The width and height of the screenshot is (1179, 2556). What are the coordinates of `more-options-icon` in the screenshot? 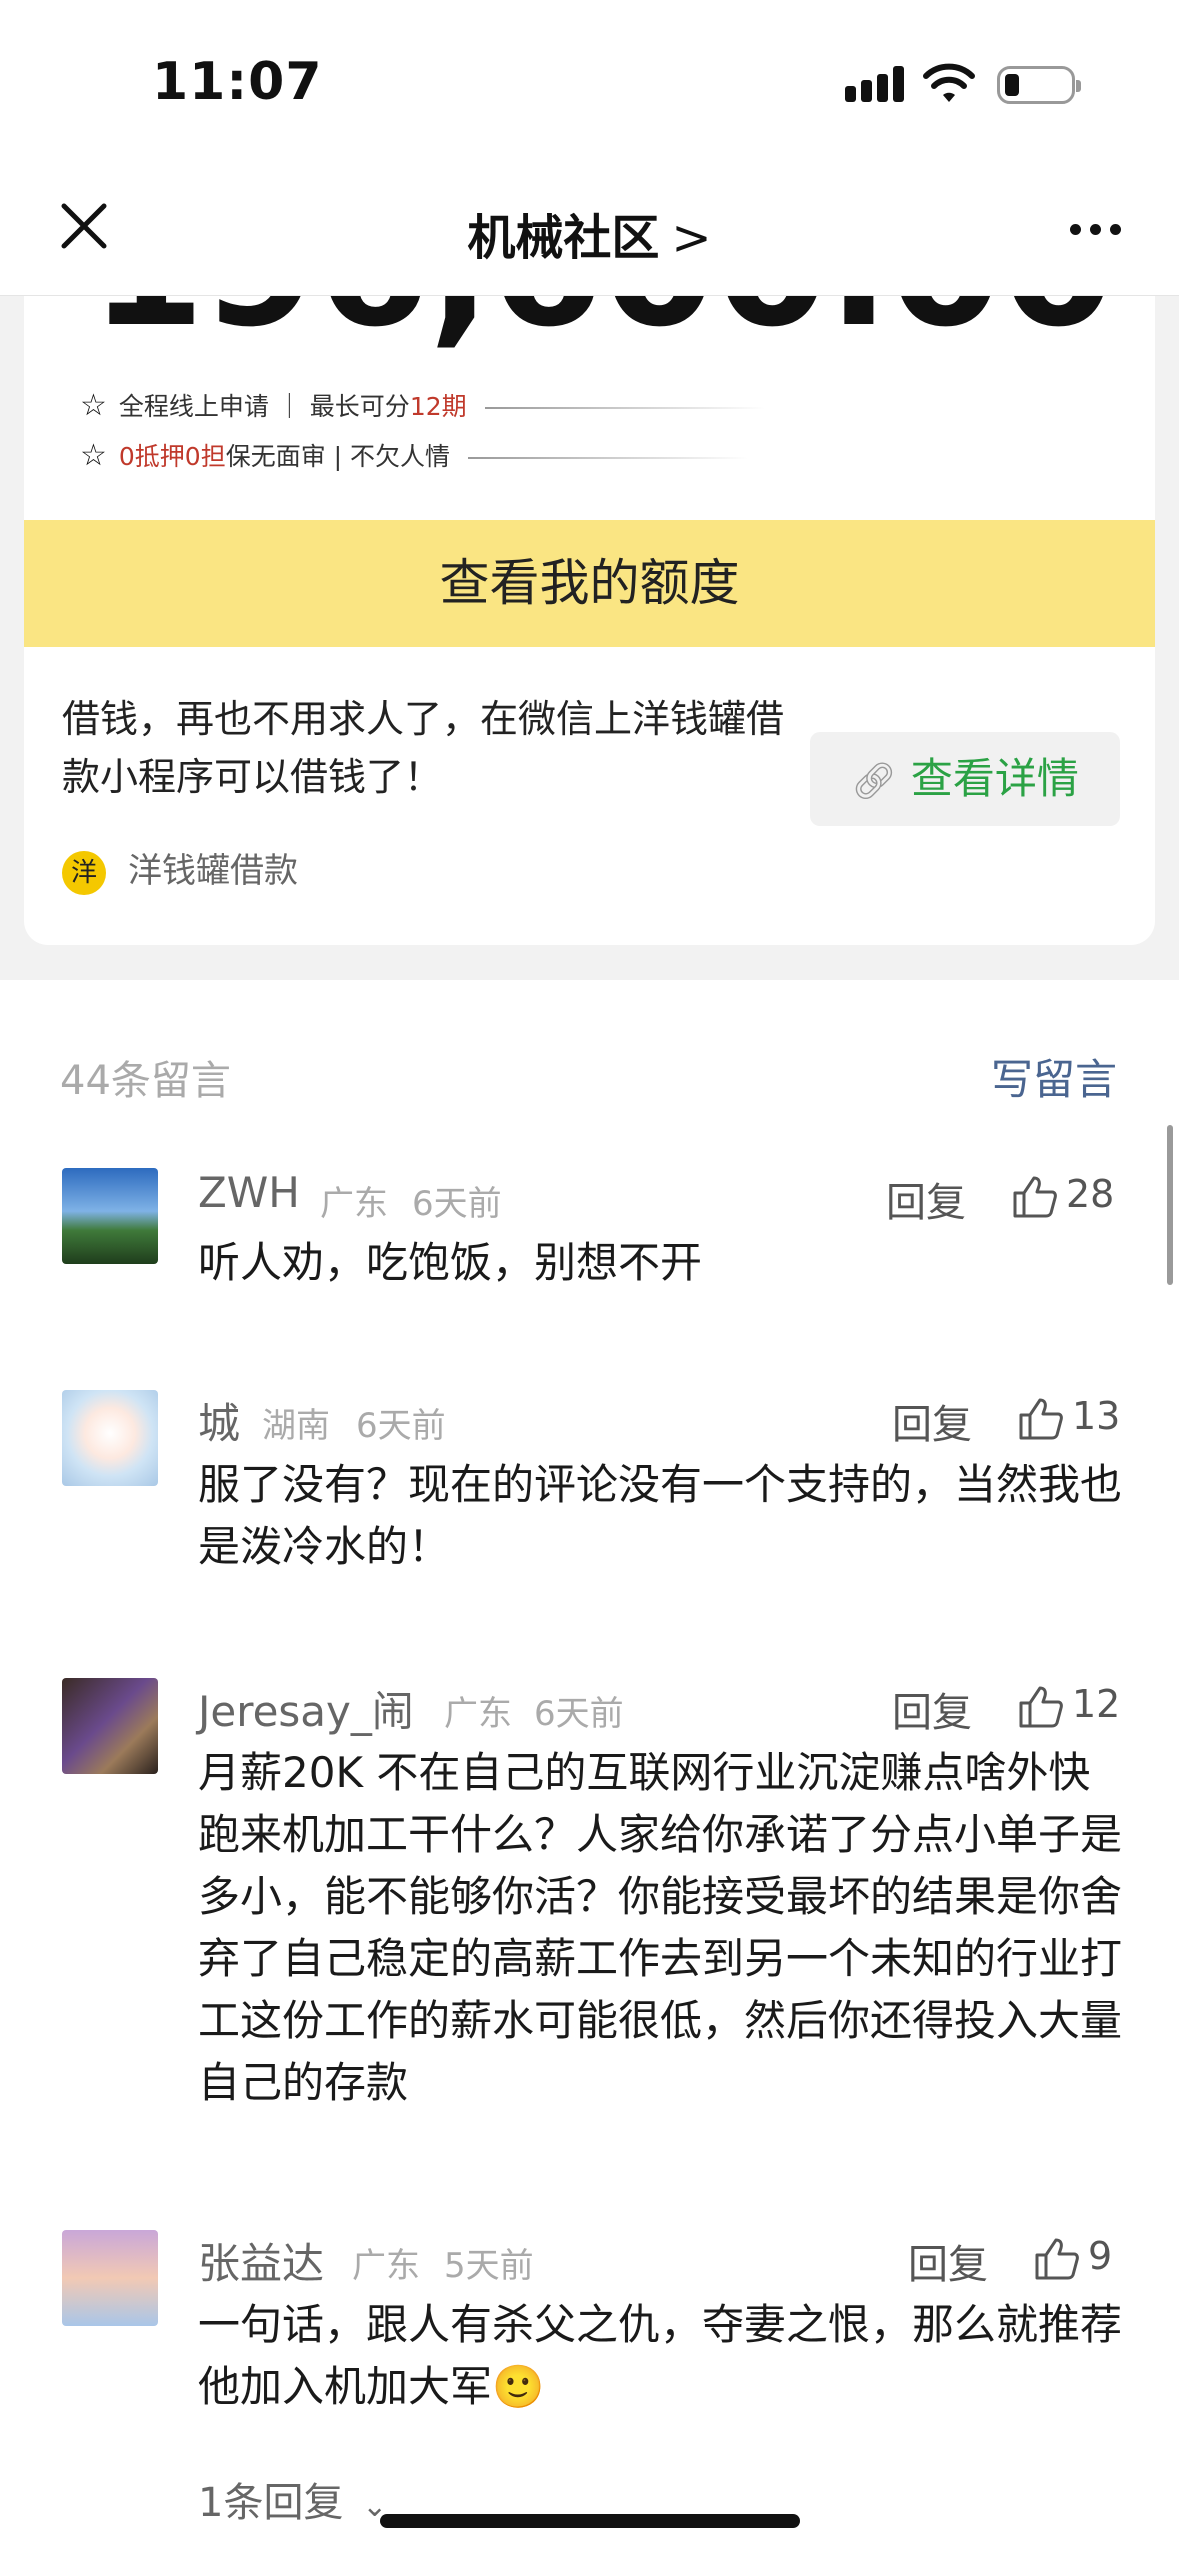 It's located at (1091, 229).